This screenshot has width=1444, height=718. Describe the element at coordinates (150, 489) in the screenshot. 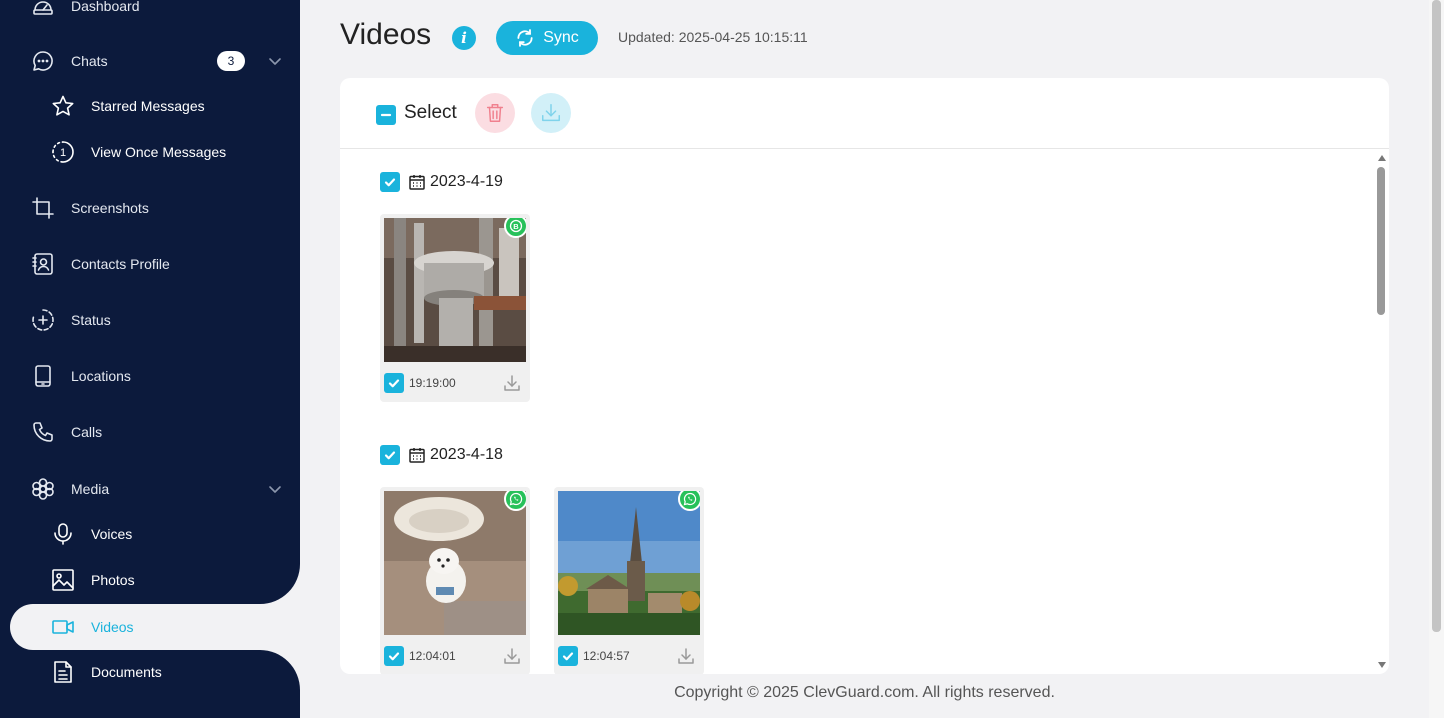

I see `sidebar-item-media: Media` at that location.